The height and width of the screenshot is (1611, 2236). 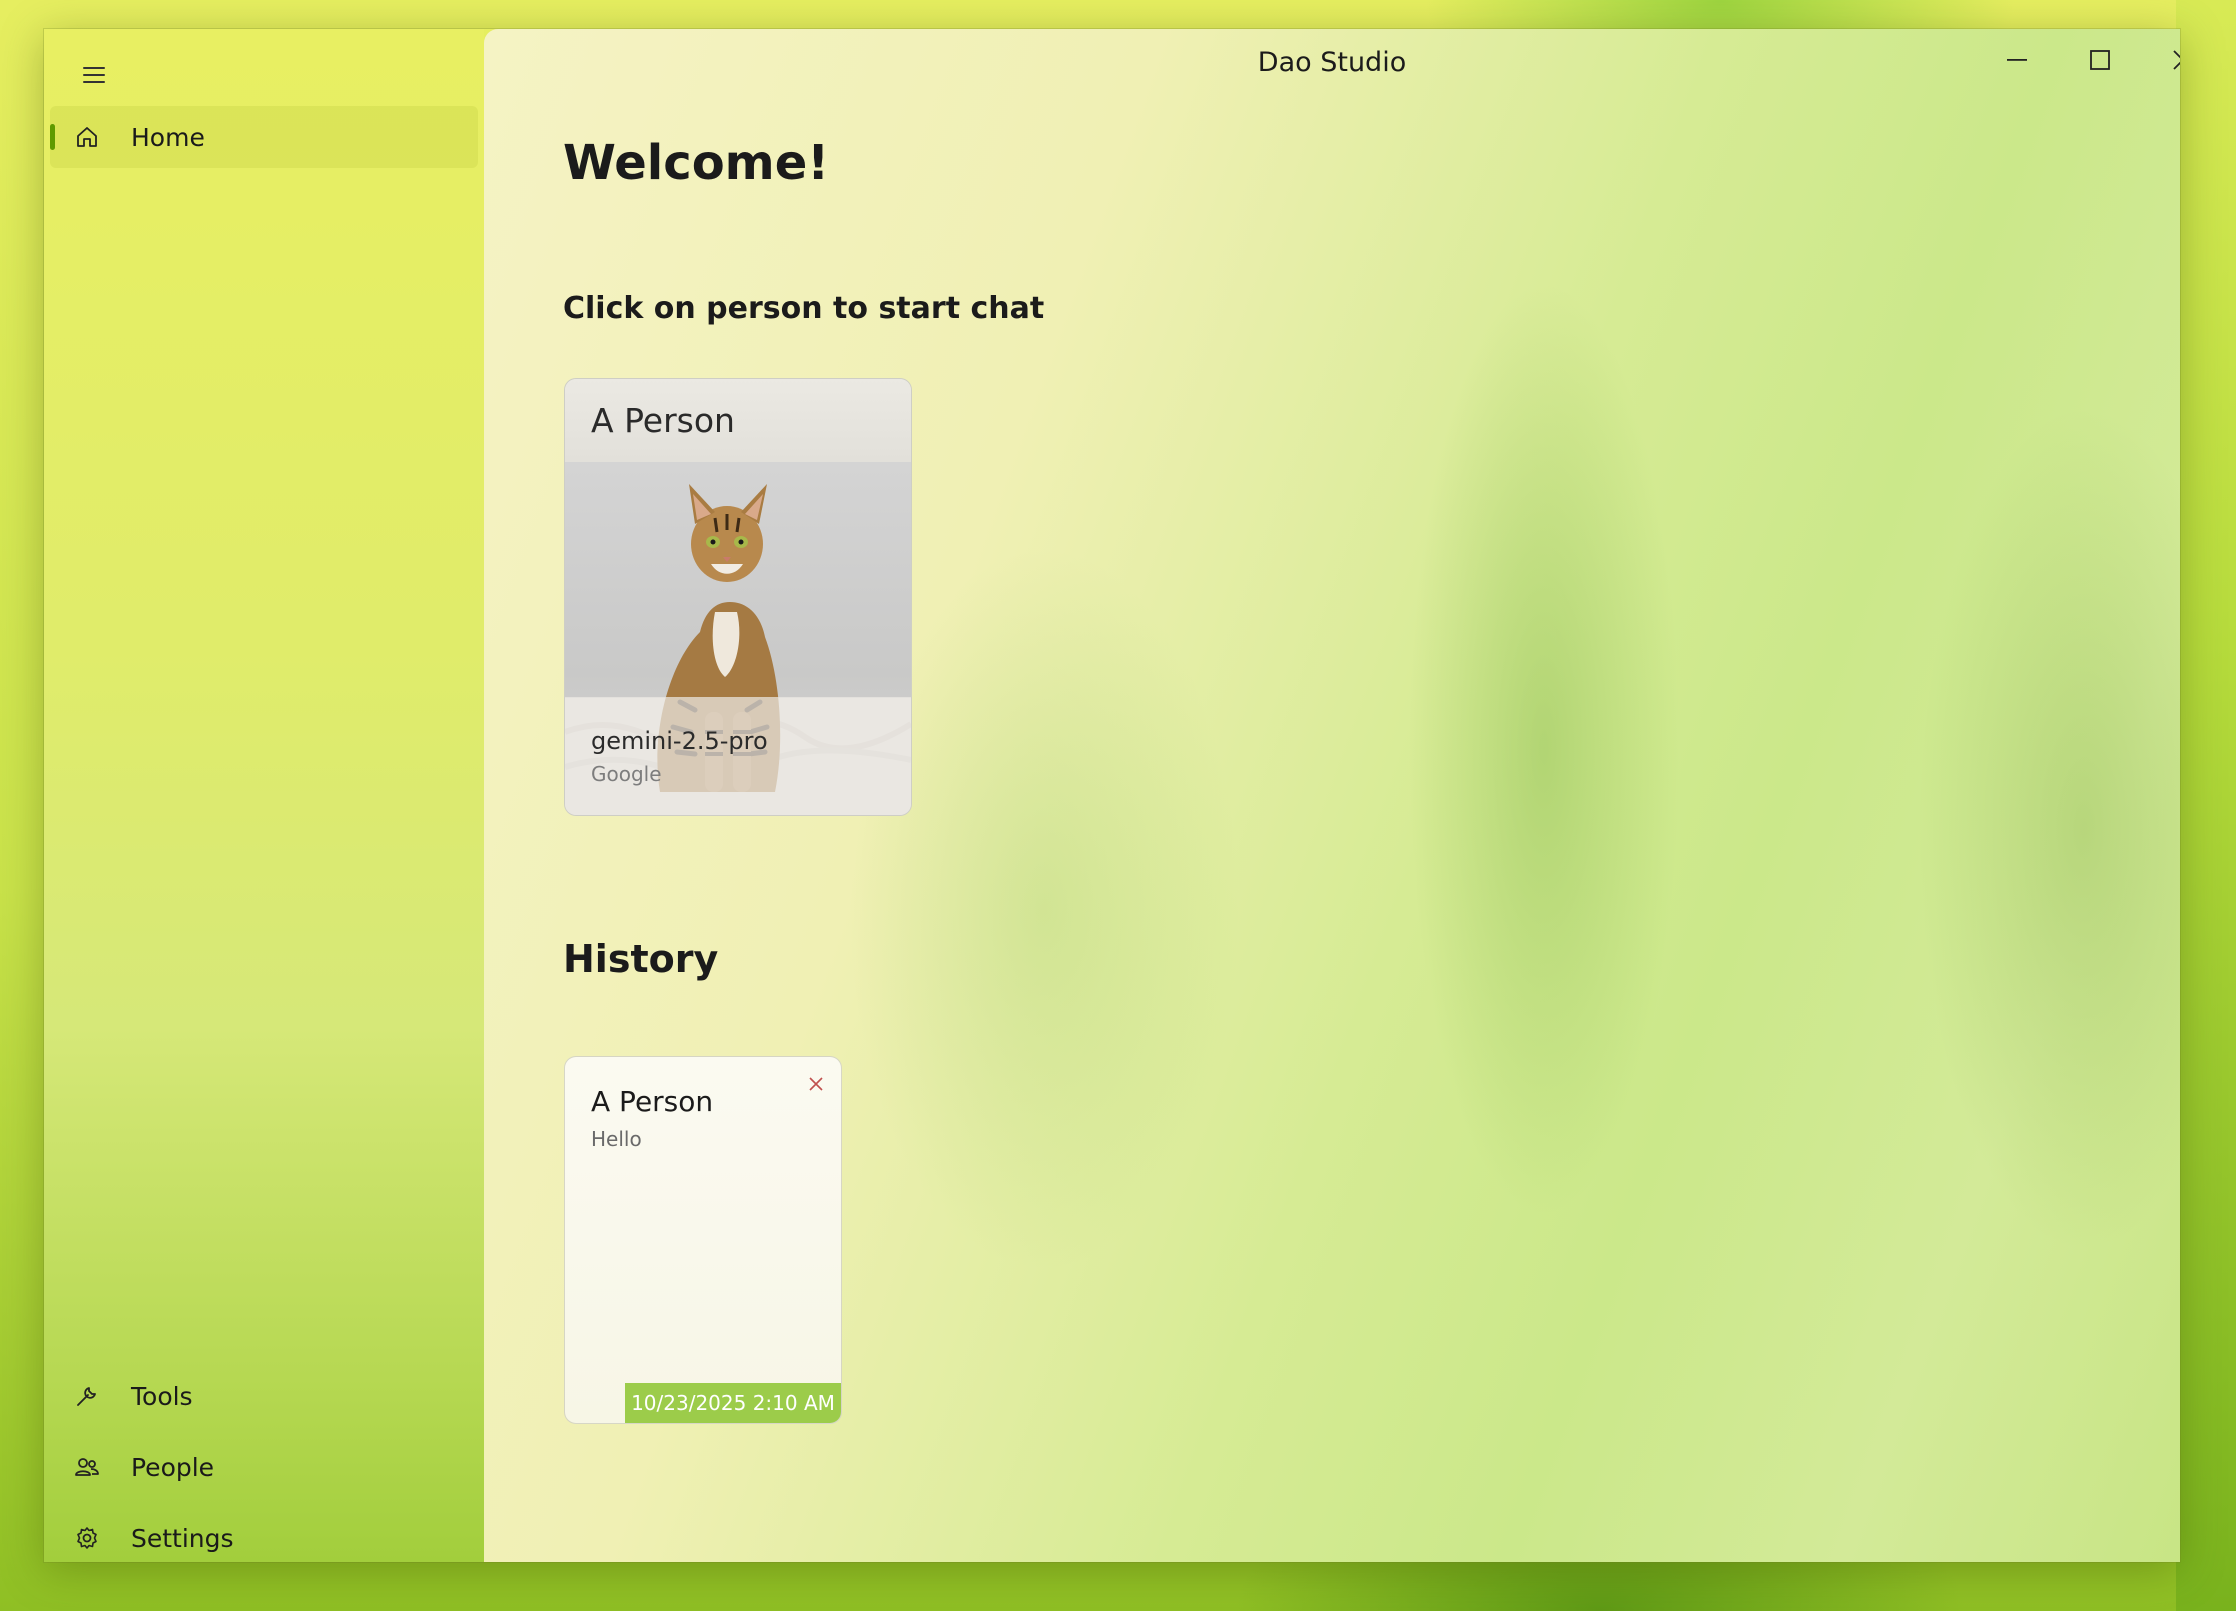 I want to click on sidebar-item-label: People, so click(x=173, y=1467).